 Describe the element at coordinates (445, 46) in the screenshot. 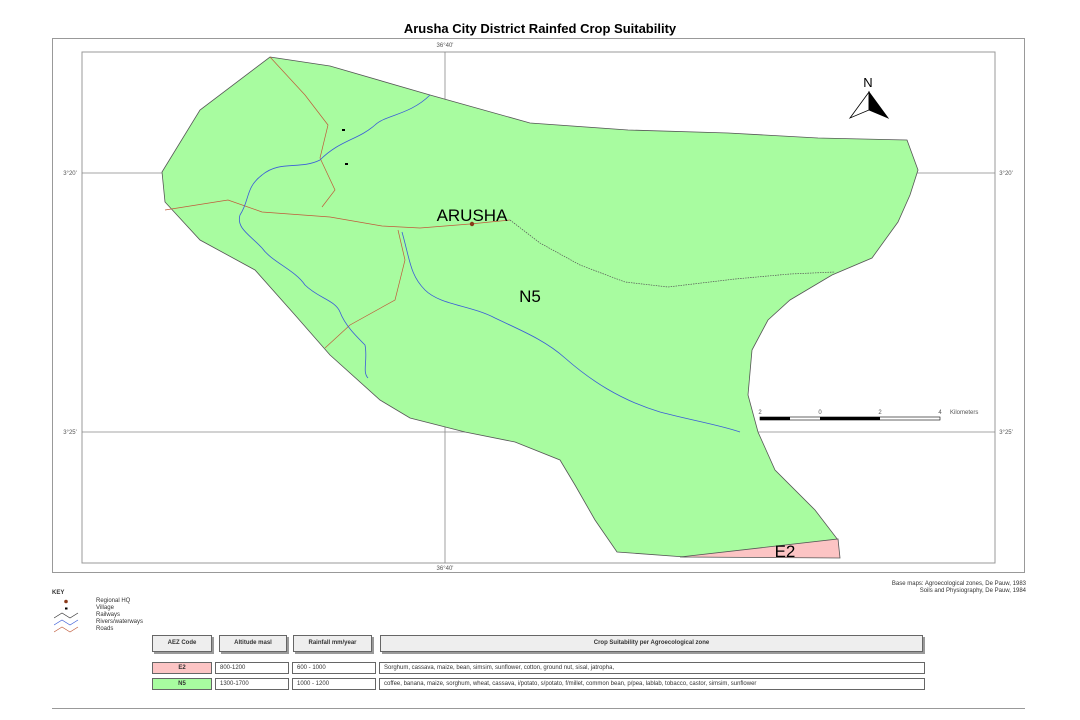

I see `grid-label-top: 36°40'` at that location.